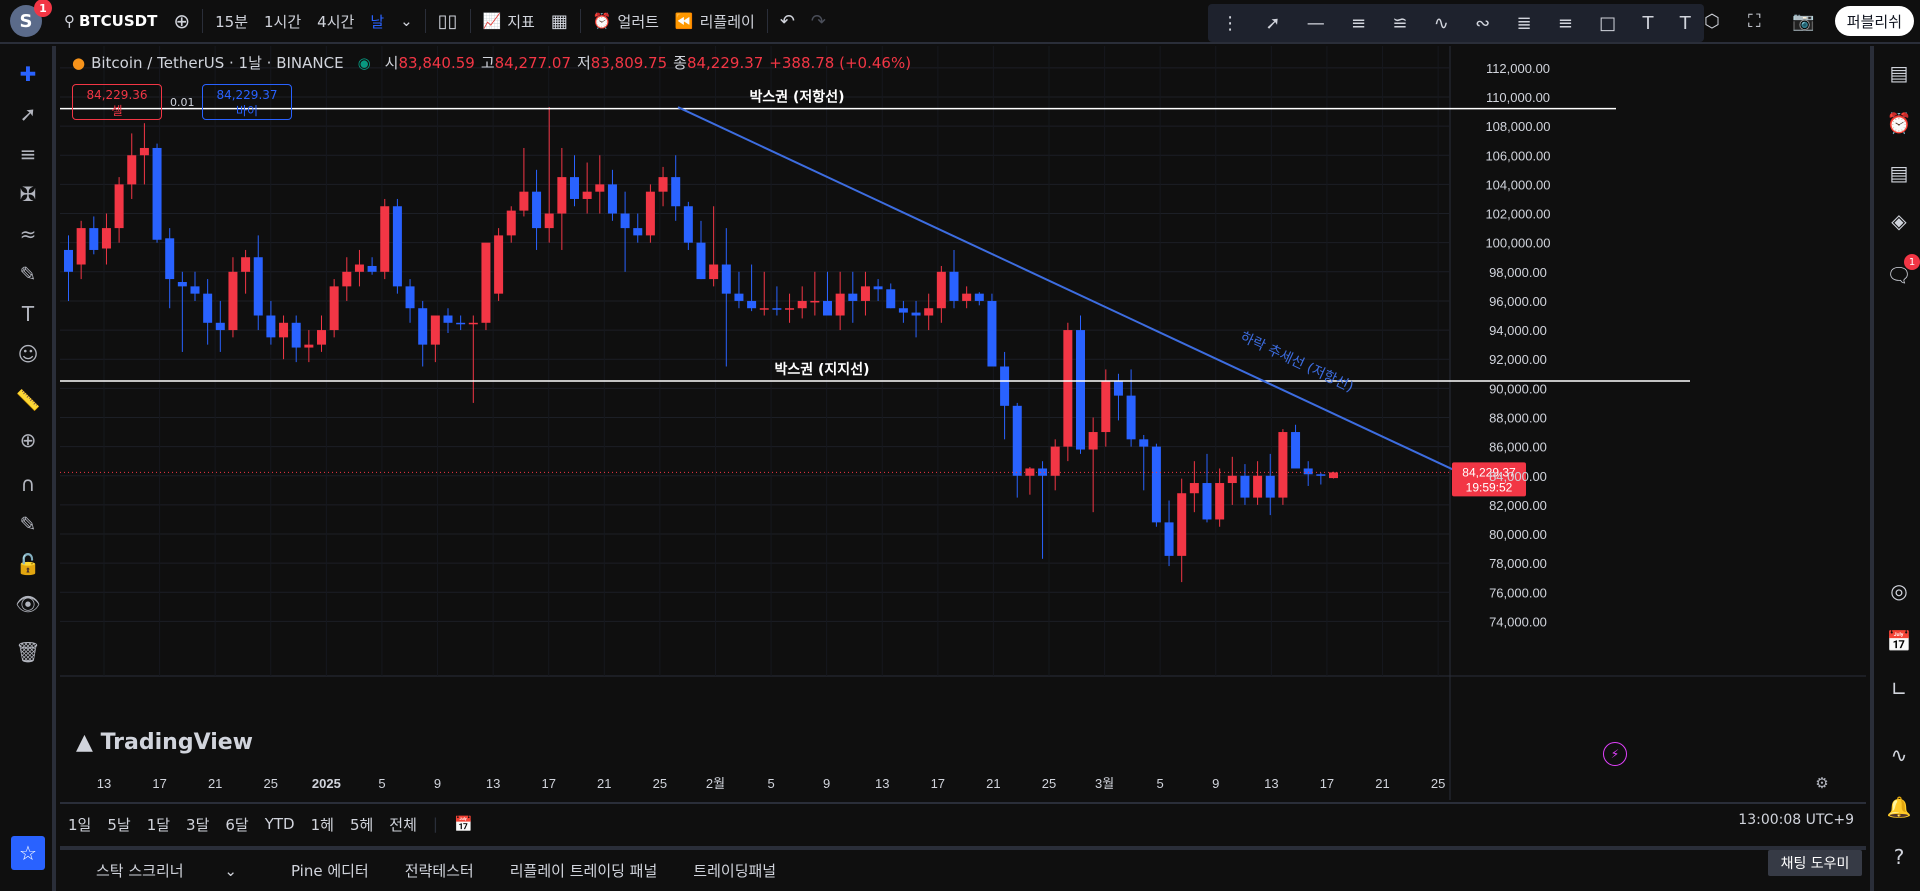 The height and width of the screenshot is (891, 1920). What do you see at coordinates (335, 21) in the screenshot?
I see `interval-4h: 4시간` at bounding box center [335, 21].